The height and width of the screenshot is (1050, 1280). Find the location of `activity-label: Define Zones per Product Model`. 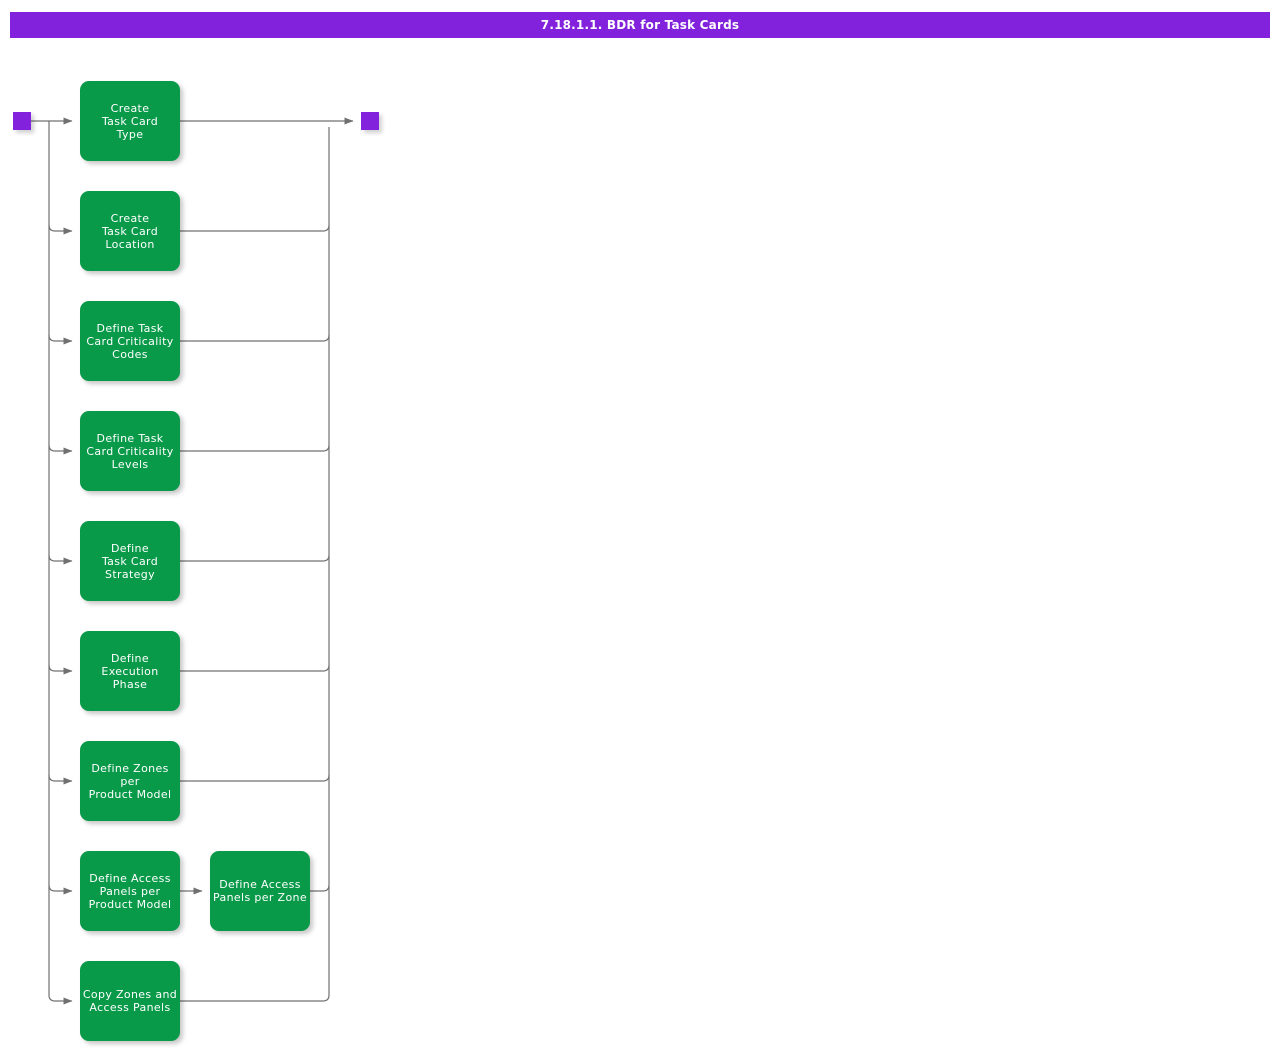

activity-label: Define Zones per Product Model is located at coordinates (130, 781).